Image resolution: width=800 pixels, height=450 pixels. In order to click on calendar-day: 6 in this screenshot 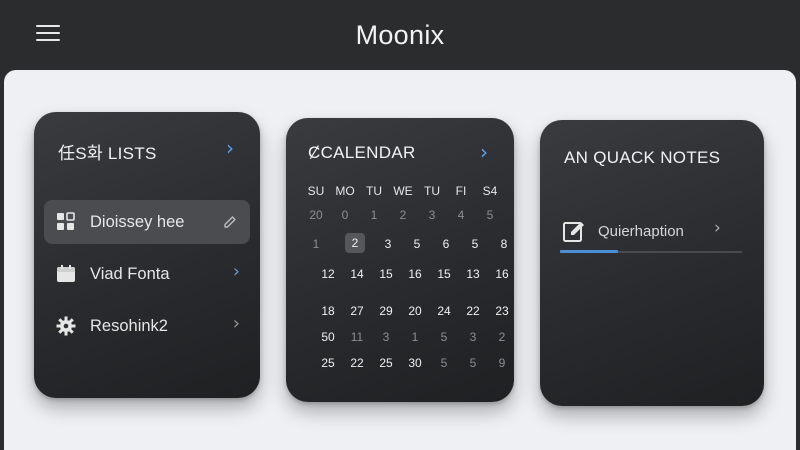, I will do `click(446, 244)`.